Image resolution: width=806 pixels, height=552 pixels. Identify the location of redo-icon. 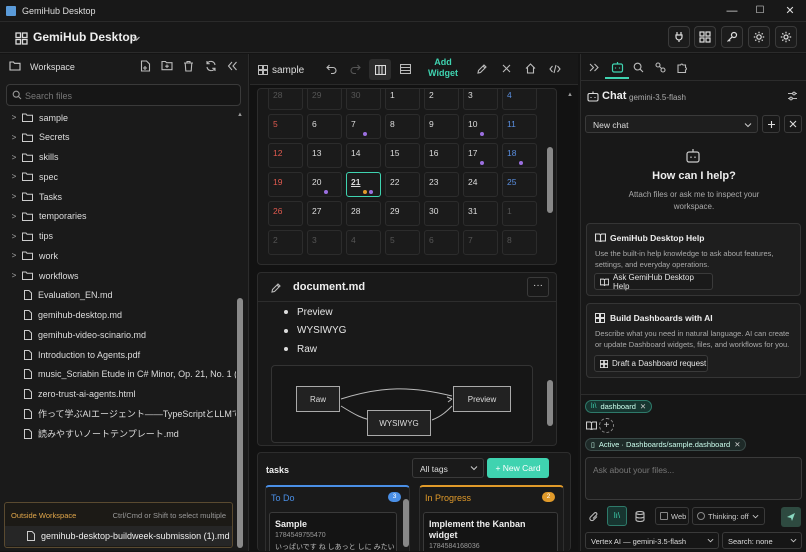
(355, 69).